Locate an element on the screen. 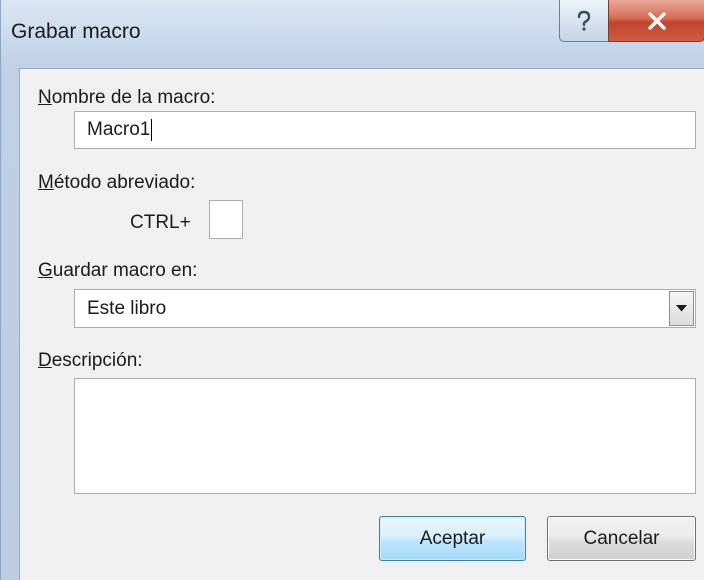 Image resolution: width=704 pixels, height=580 pixels. close-x-icon is located at coordinates (656, 20).